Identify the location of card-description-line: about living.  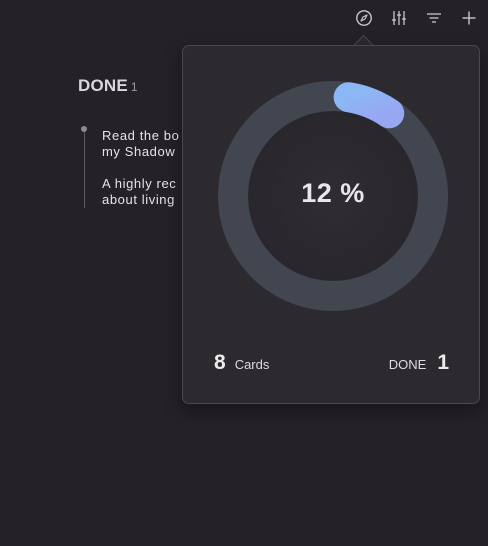
(138, 199).